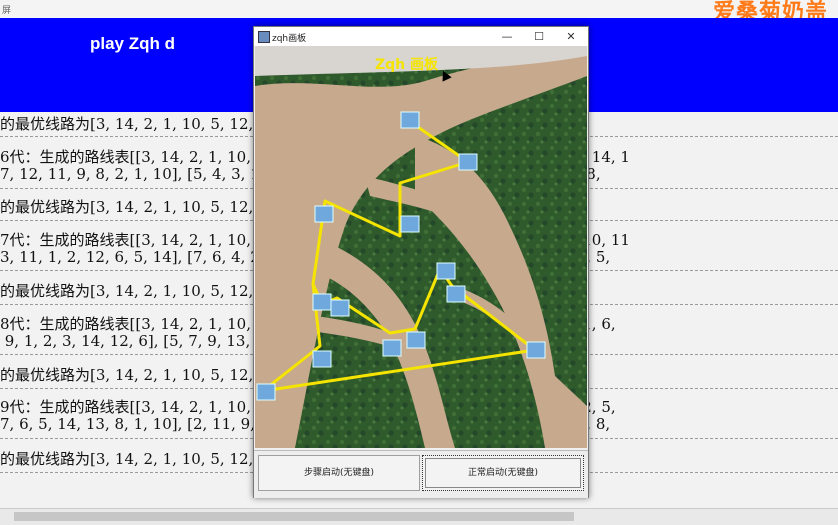 The image size is (838, 525). I want to click on close-button: ✕, so click(571, 36).